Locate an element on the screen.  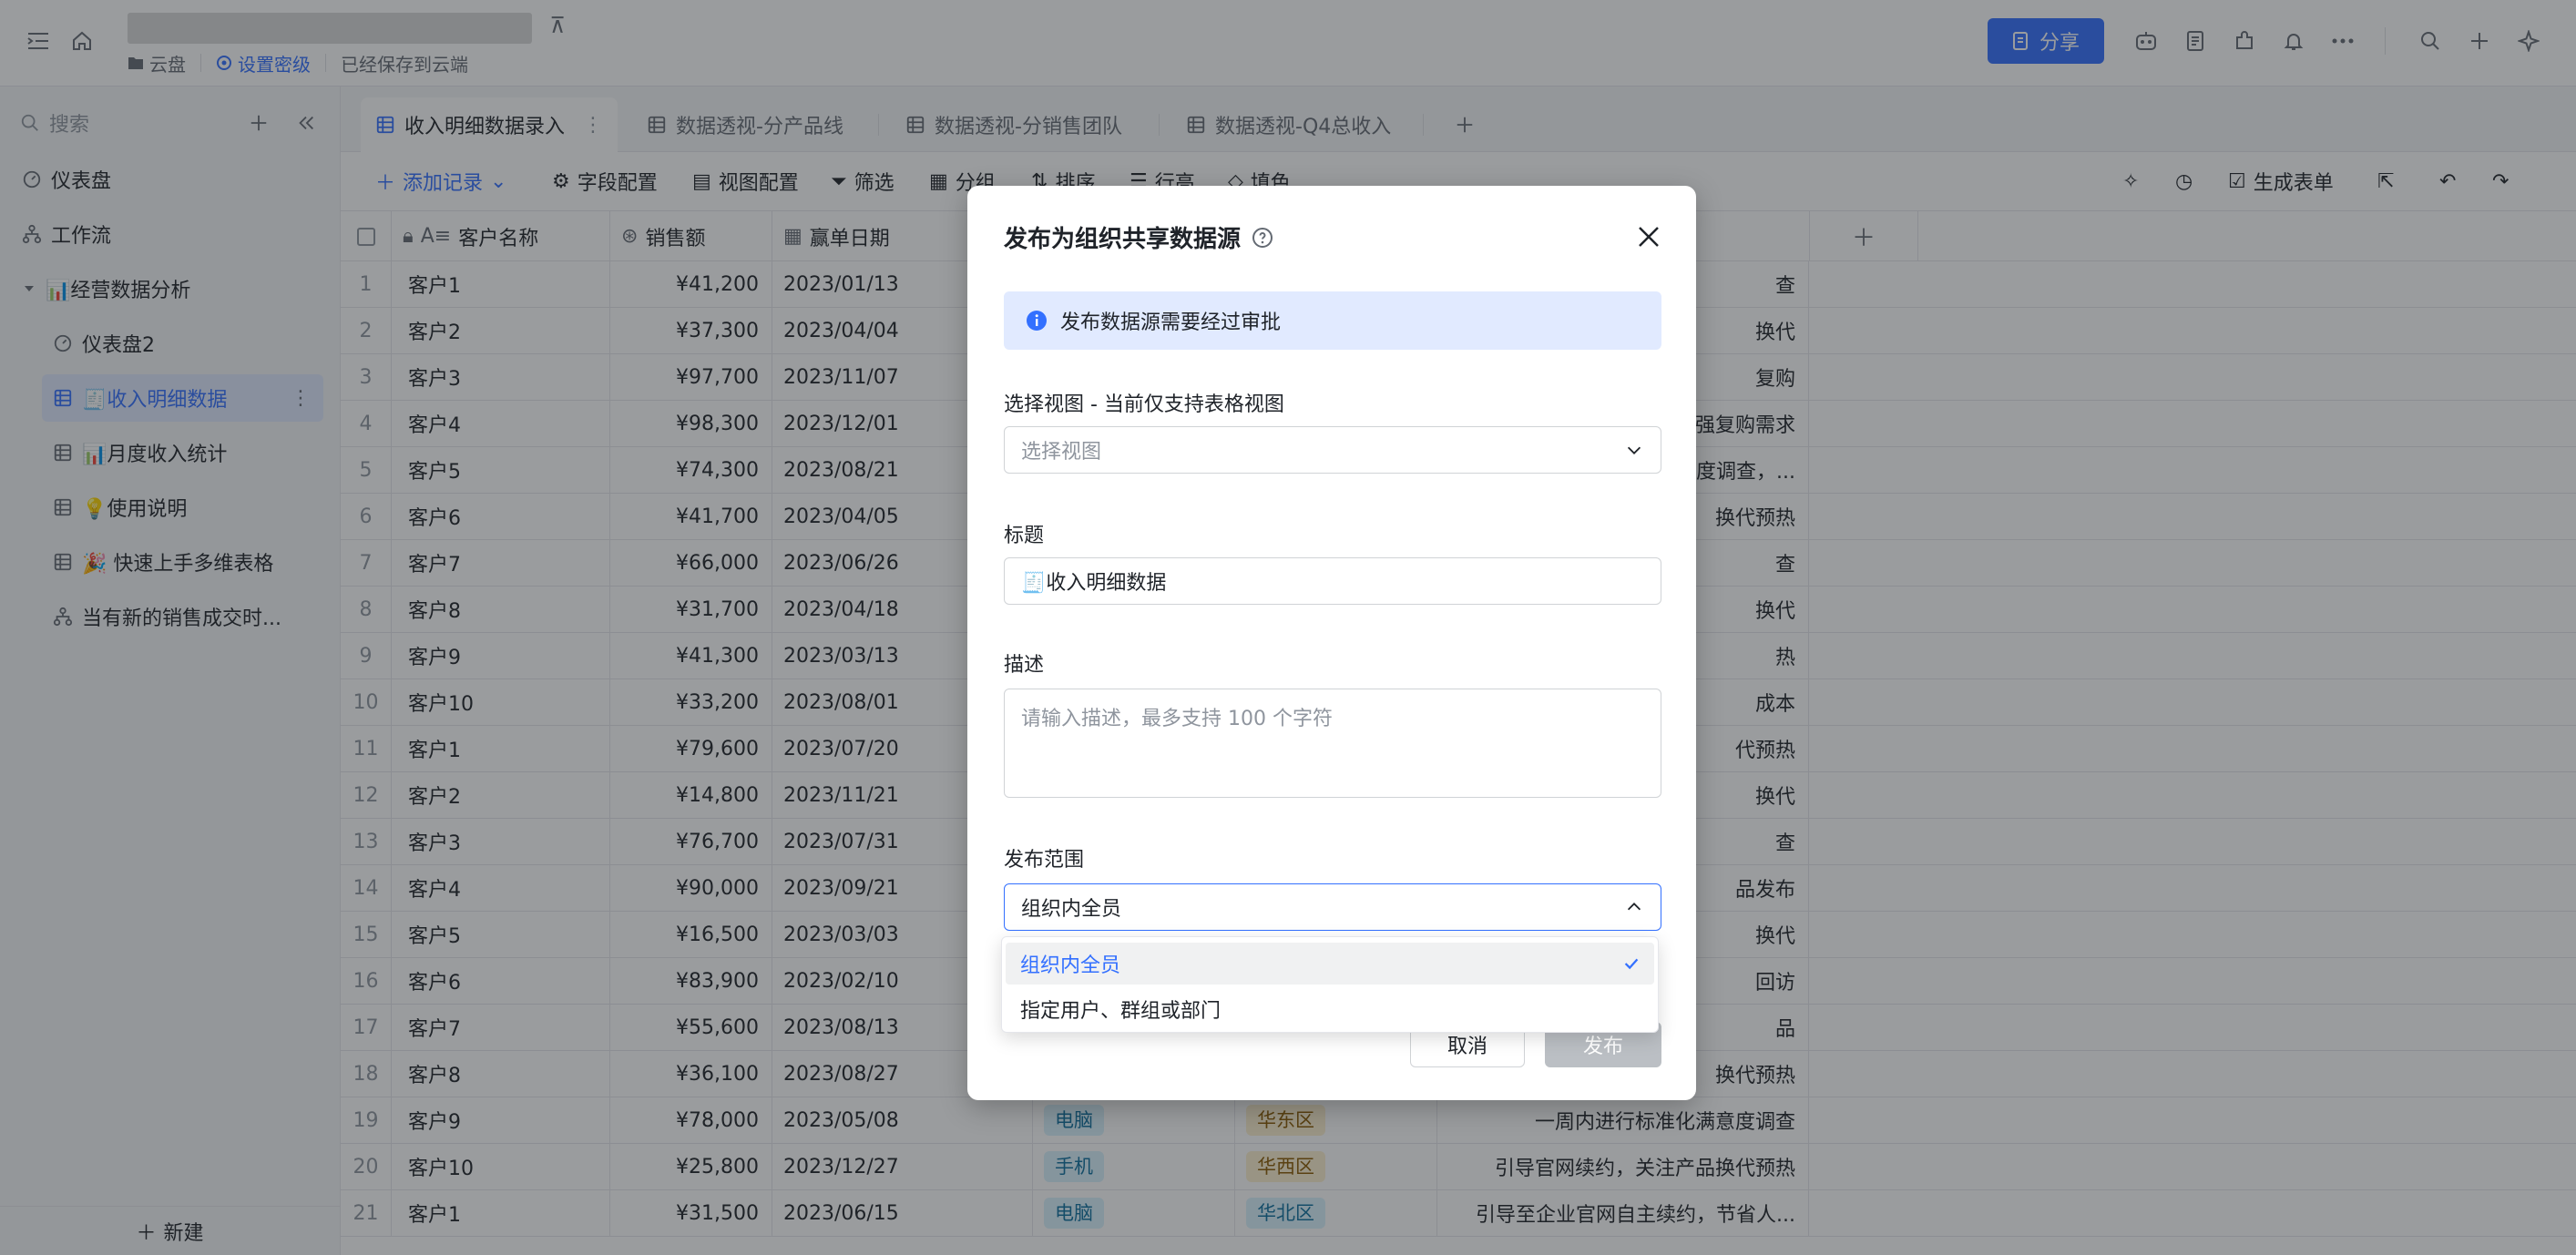
description-label: 描述 is located at coordinates (1024, 665).